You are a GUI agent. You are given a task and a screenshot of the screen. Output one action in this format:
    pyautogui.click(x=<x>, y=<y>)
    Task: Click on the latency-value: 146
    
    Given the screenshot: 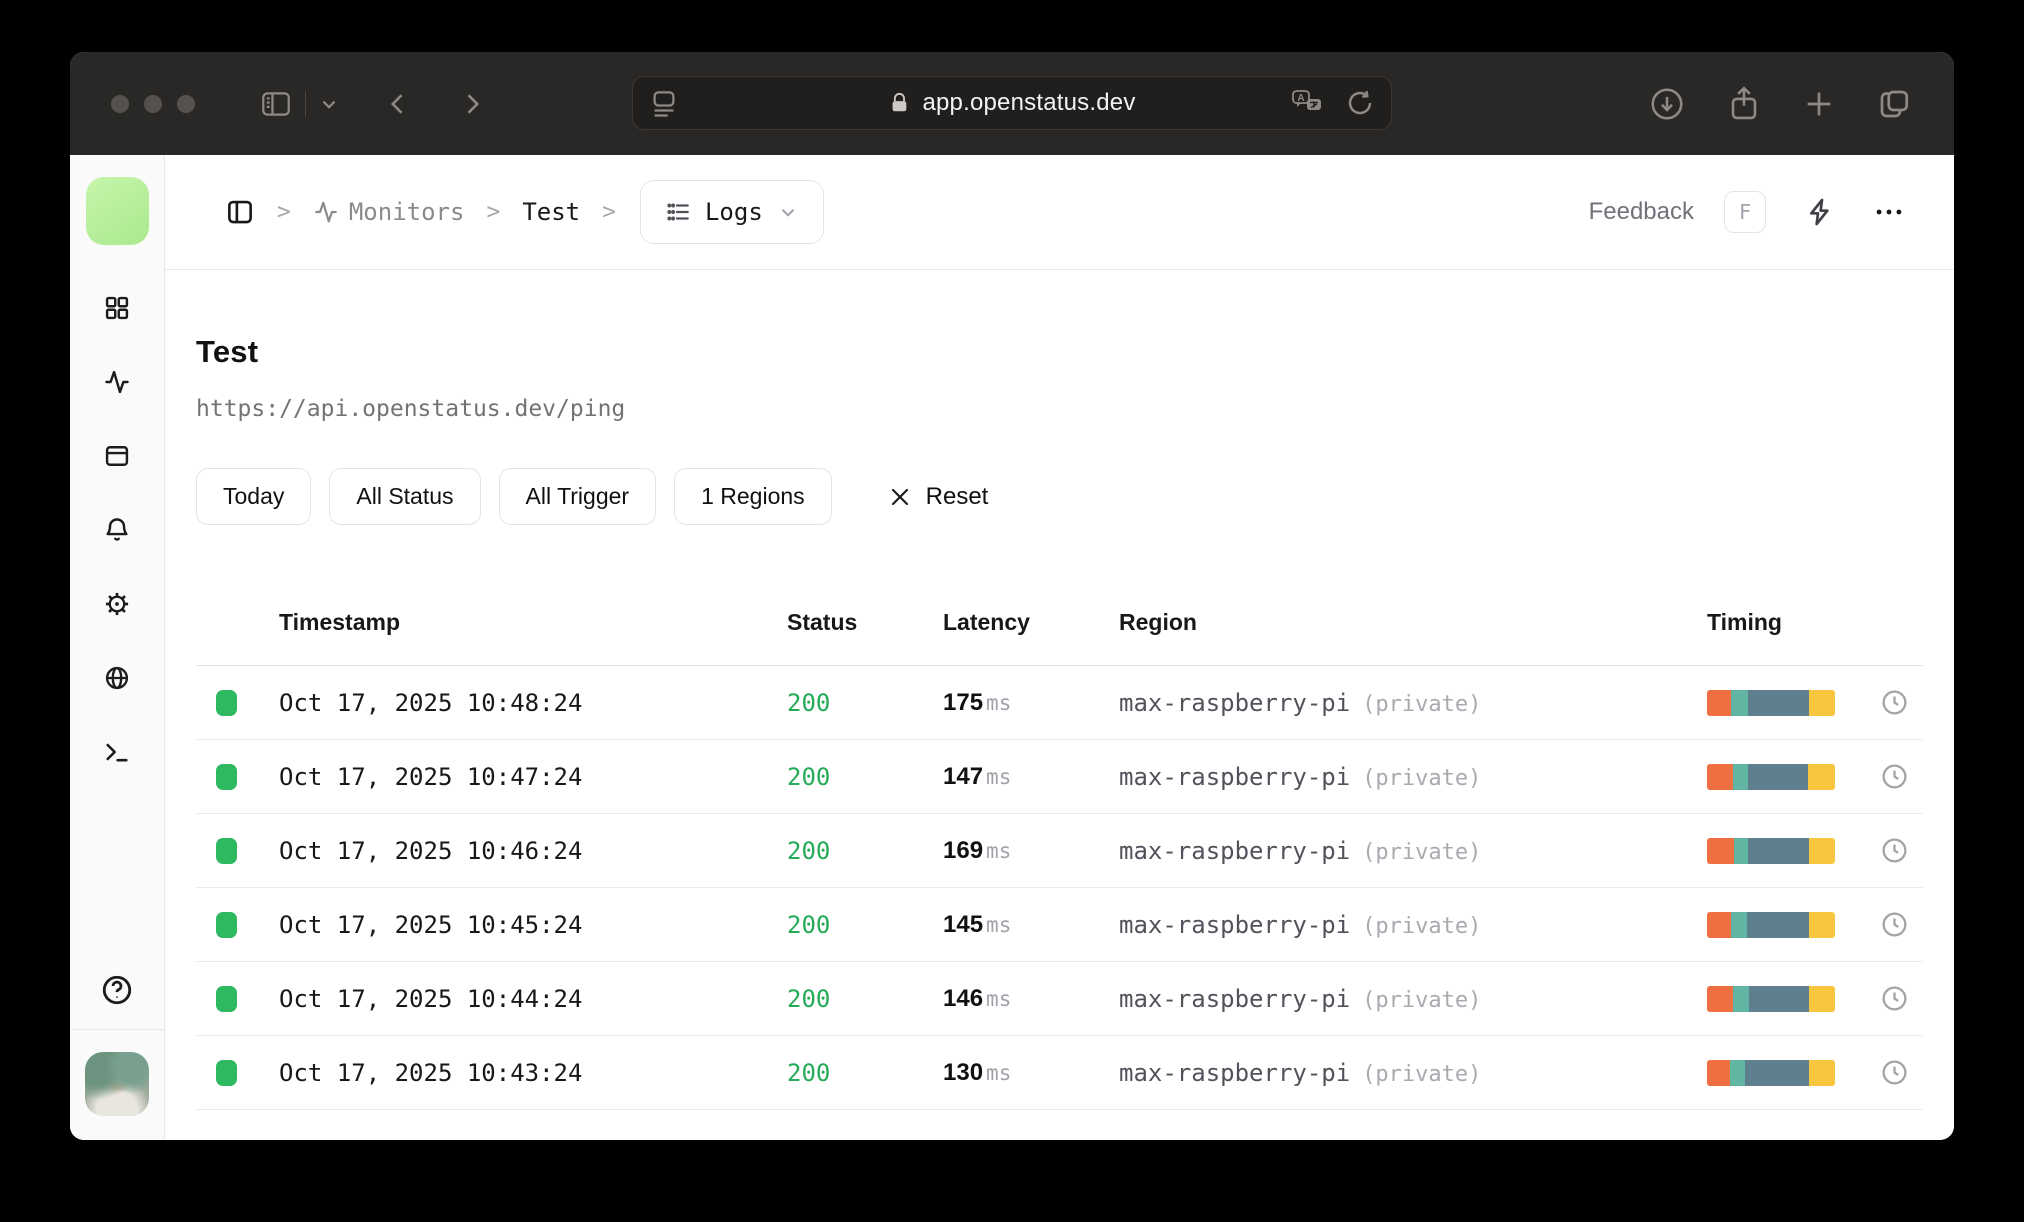 What is the action you would take?
    pyautogui.click(x=963, y=998)
    